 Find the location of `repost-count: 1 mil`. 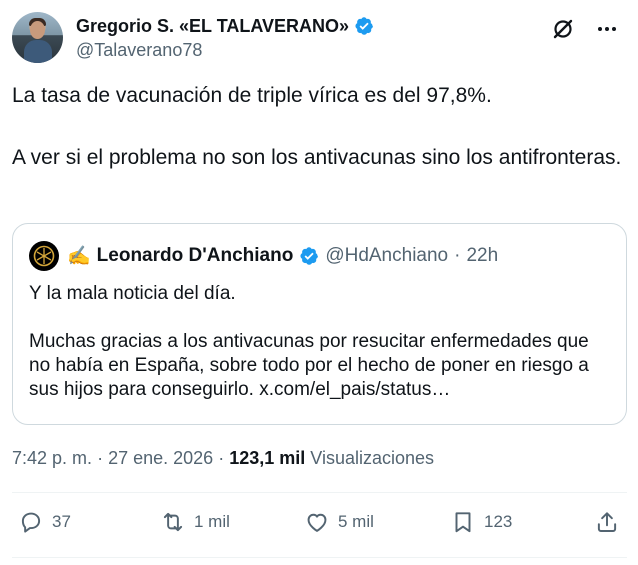

repost-count: 1 mil is located at coordinates (212, 521).